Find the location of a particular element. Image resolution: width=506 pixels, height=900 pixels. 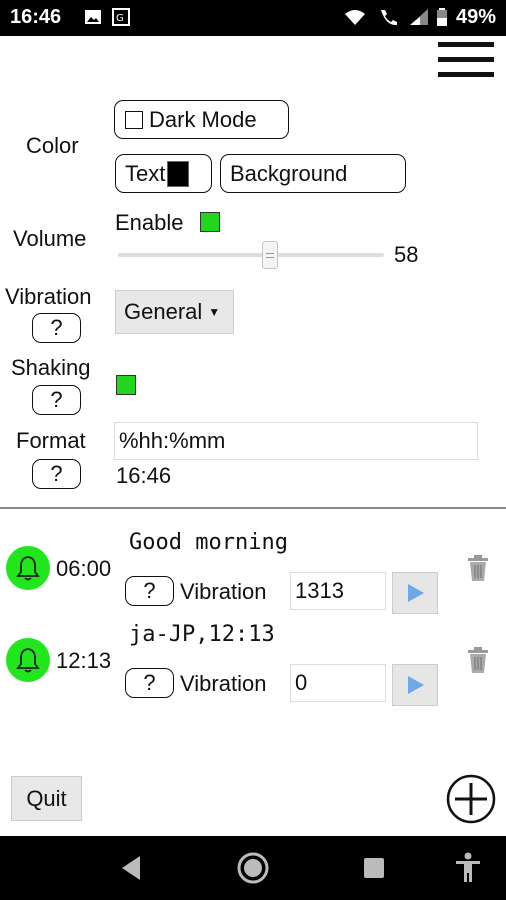

volume-slider-thumb is located at coordinates (270, 255).